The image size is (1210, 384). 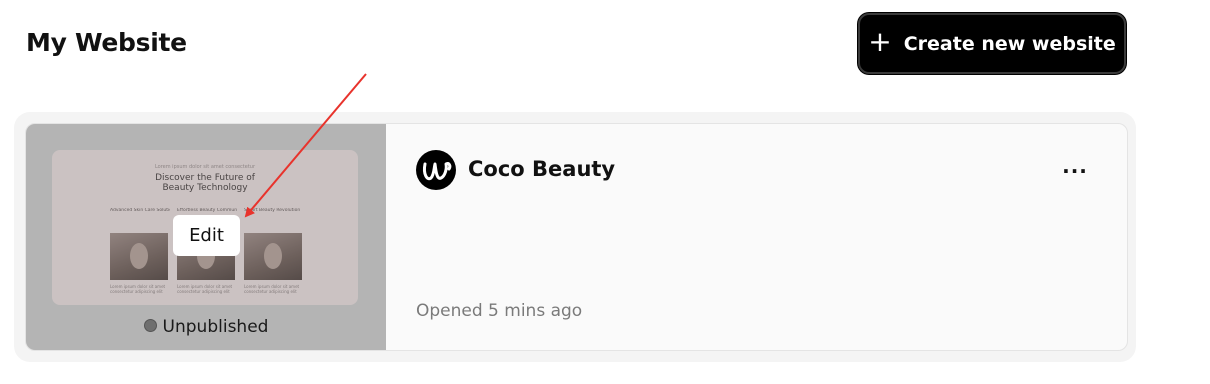 I want to click on plus-icon: +, so click(x=880, y=41).